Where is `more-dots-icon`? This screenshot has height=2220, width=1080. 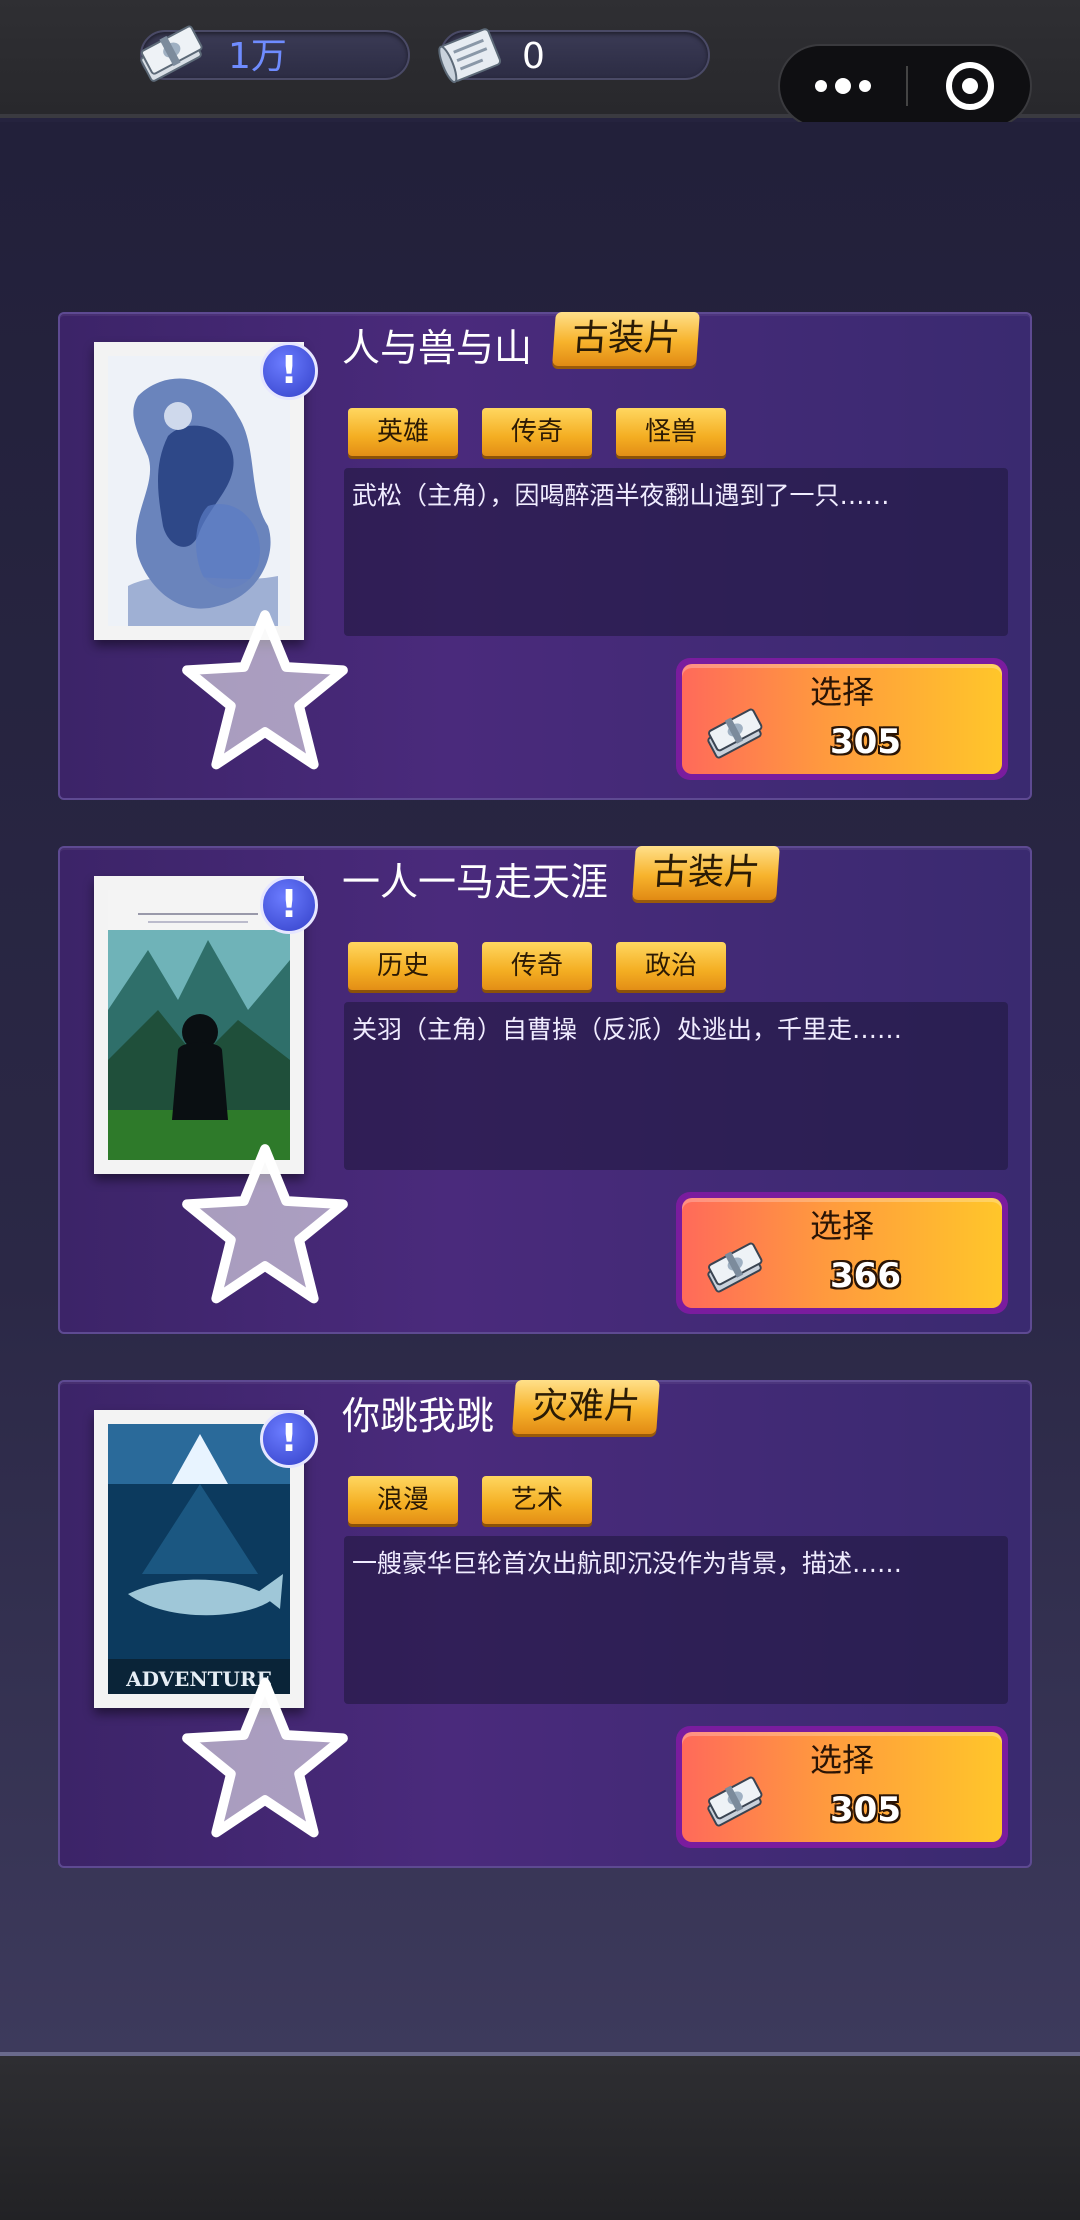
more-dots-icon is located at coordinates (821, 86).